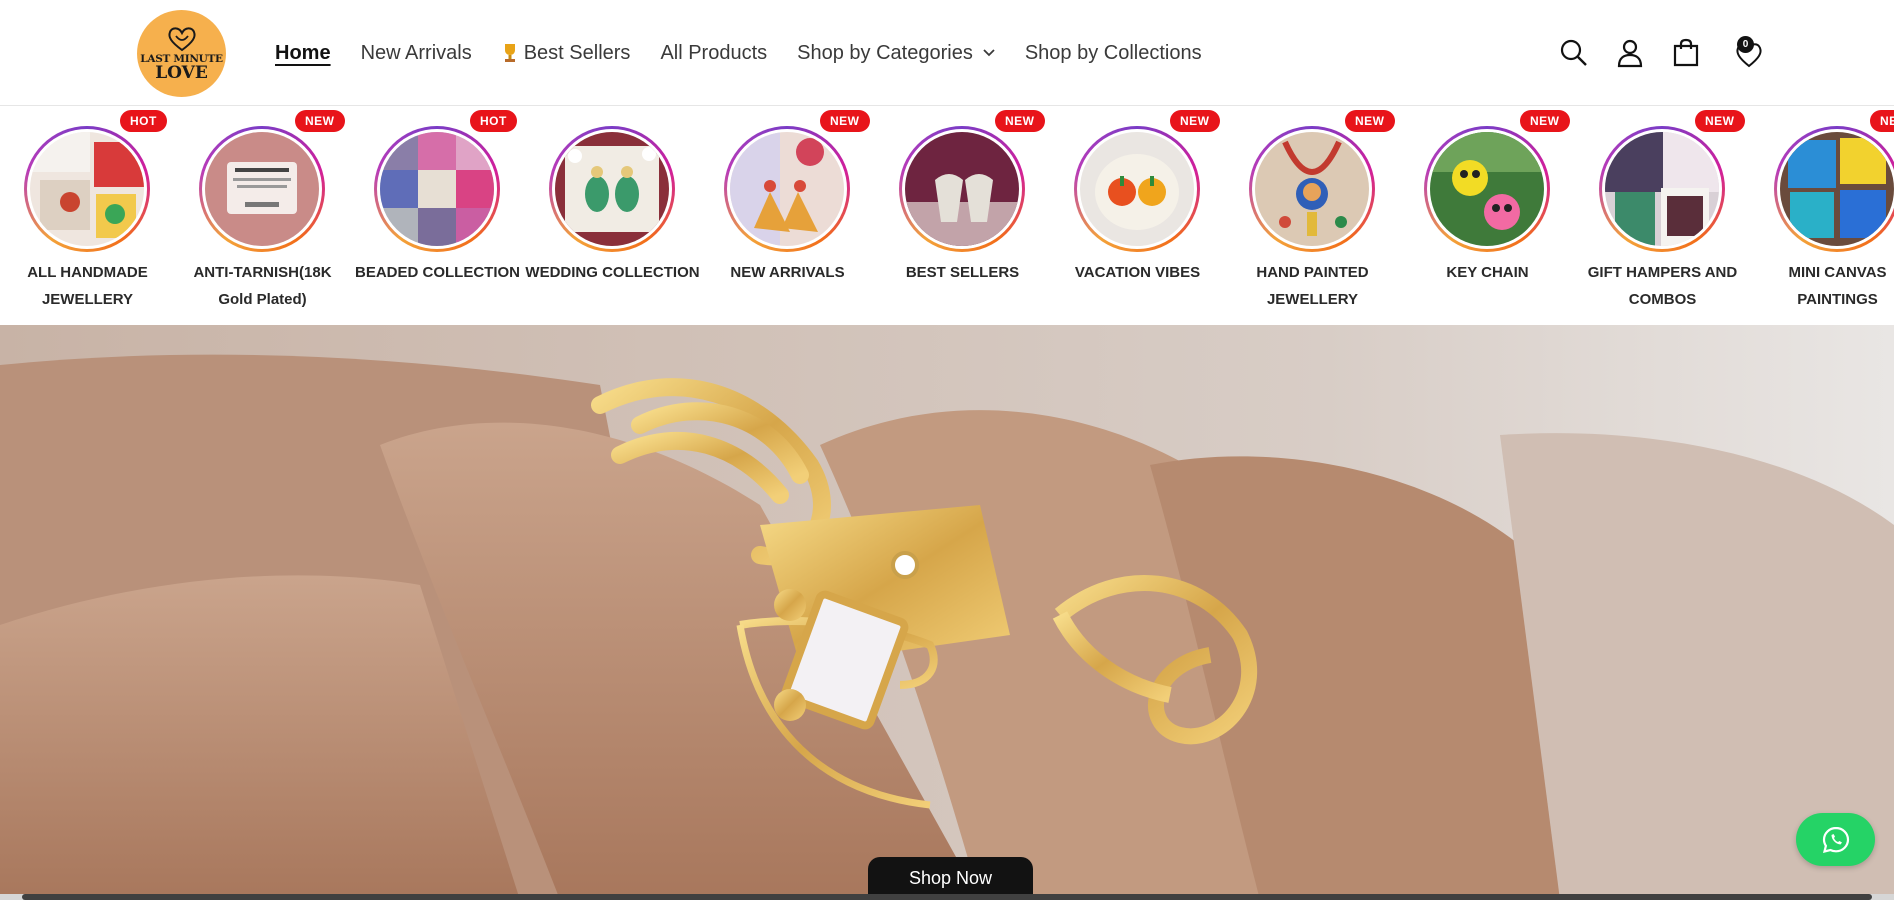  I want to click on whatsapp-chat-button, so click(1835, 839).